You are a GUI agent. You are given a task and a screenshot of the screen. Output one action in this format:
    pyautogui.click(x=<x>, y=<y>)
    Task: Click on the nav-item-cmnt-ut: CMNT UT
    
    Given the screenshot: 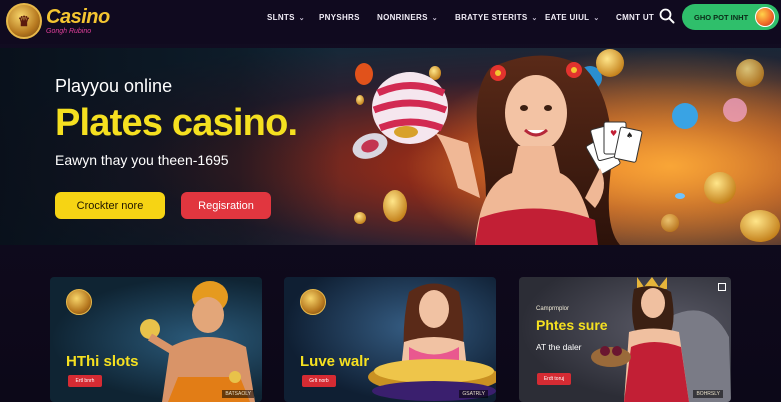 What is the action you would take?
    pyautogui.click(x=635, y=17)
    